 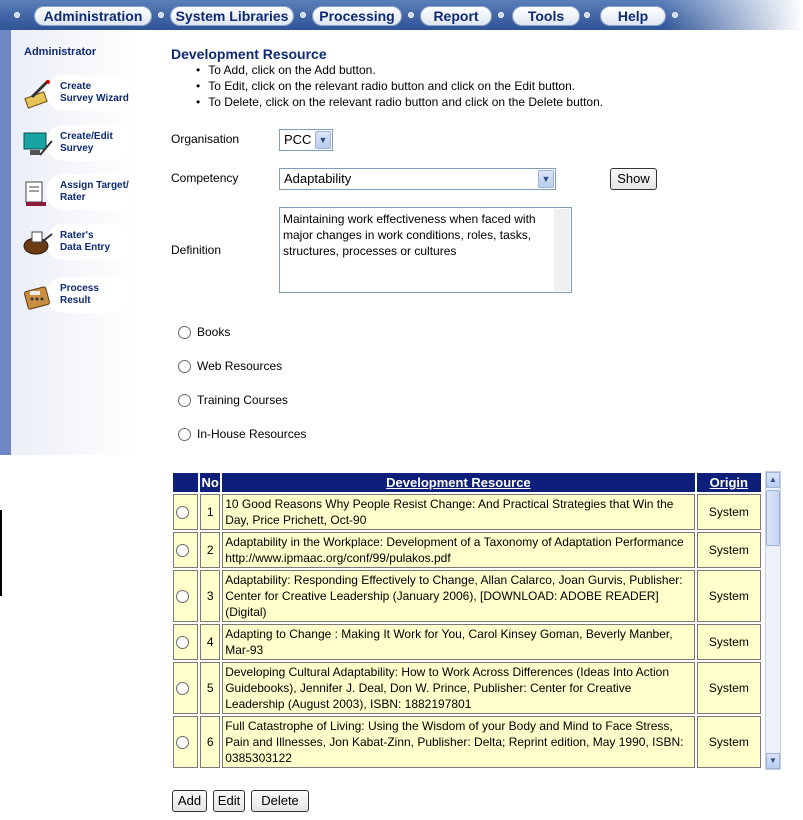 I want to click on page-title: Development Resource, so click(x=249, y=54).